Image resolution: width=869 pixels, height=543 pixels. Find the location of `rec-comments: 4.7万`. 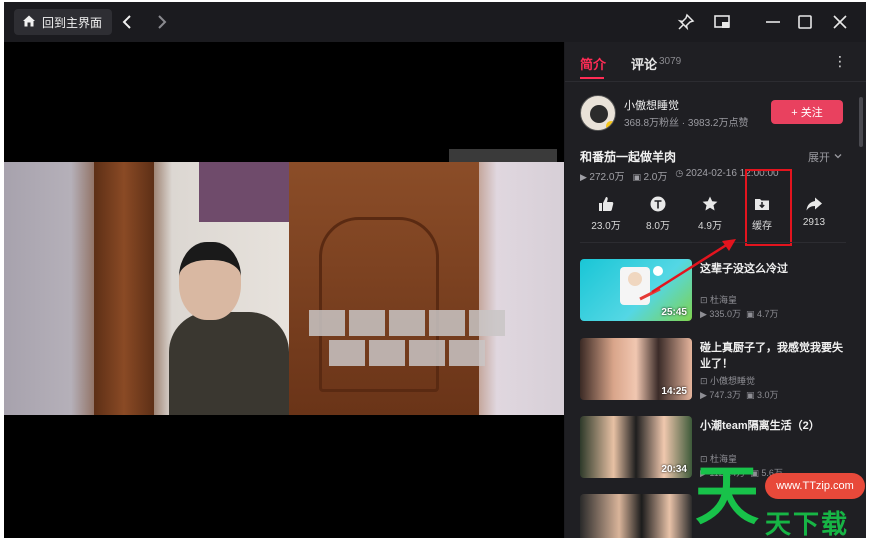

rec-comments: 4.7万 is located at coordinates (767, 314).